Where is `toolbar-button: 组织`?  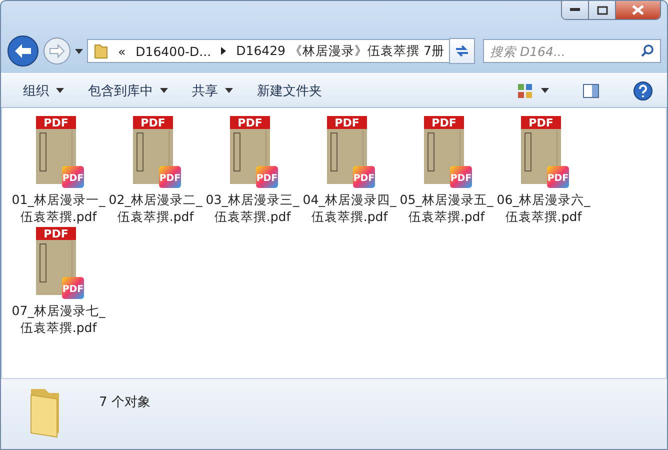
toolbar-button: 组织 is located at coordinates (43, 91).